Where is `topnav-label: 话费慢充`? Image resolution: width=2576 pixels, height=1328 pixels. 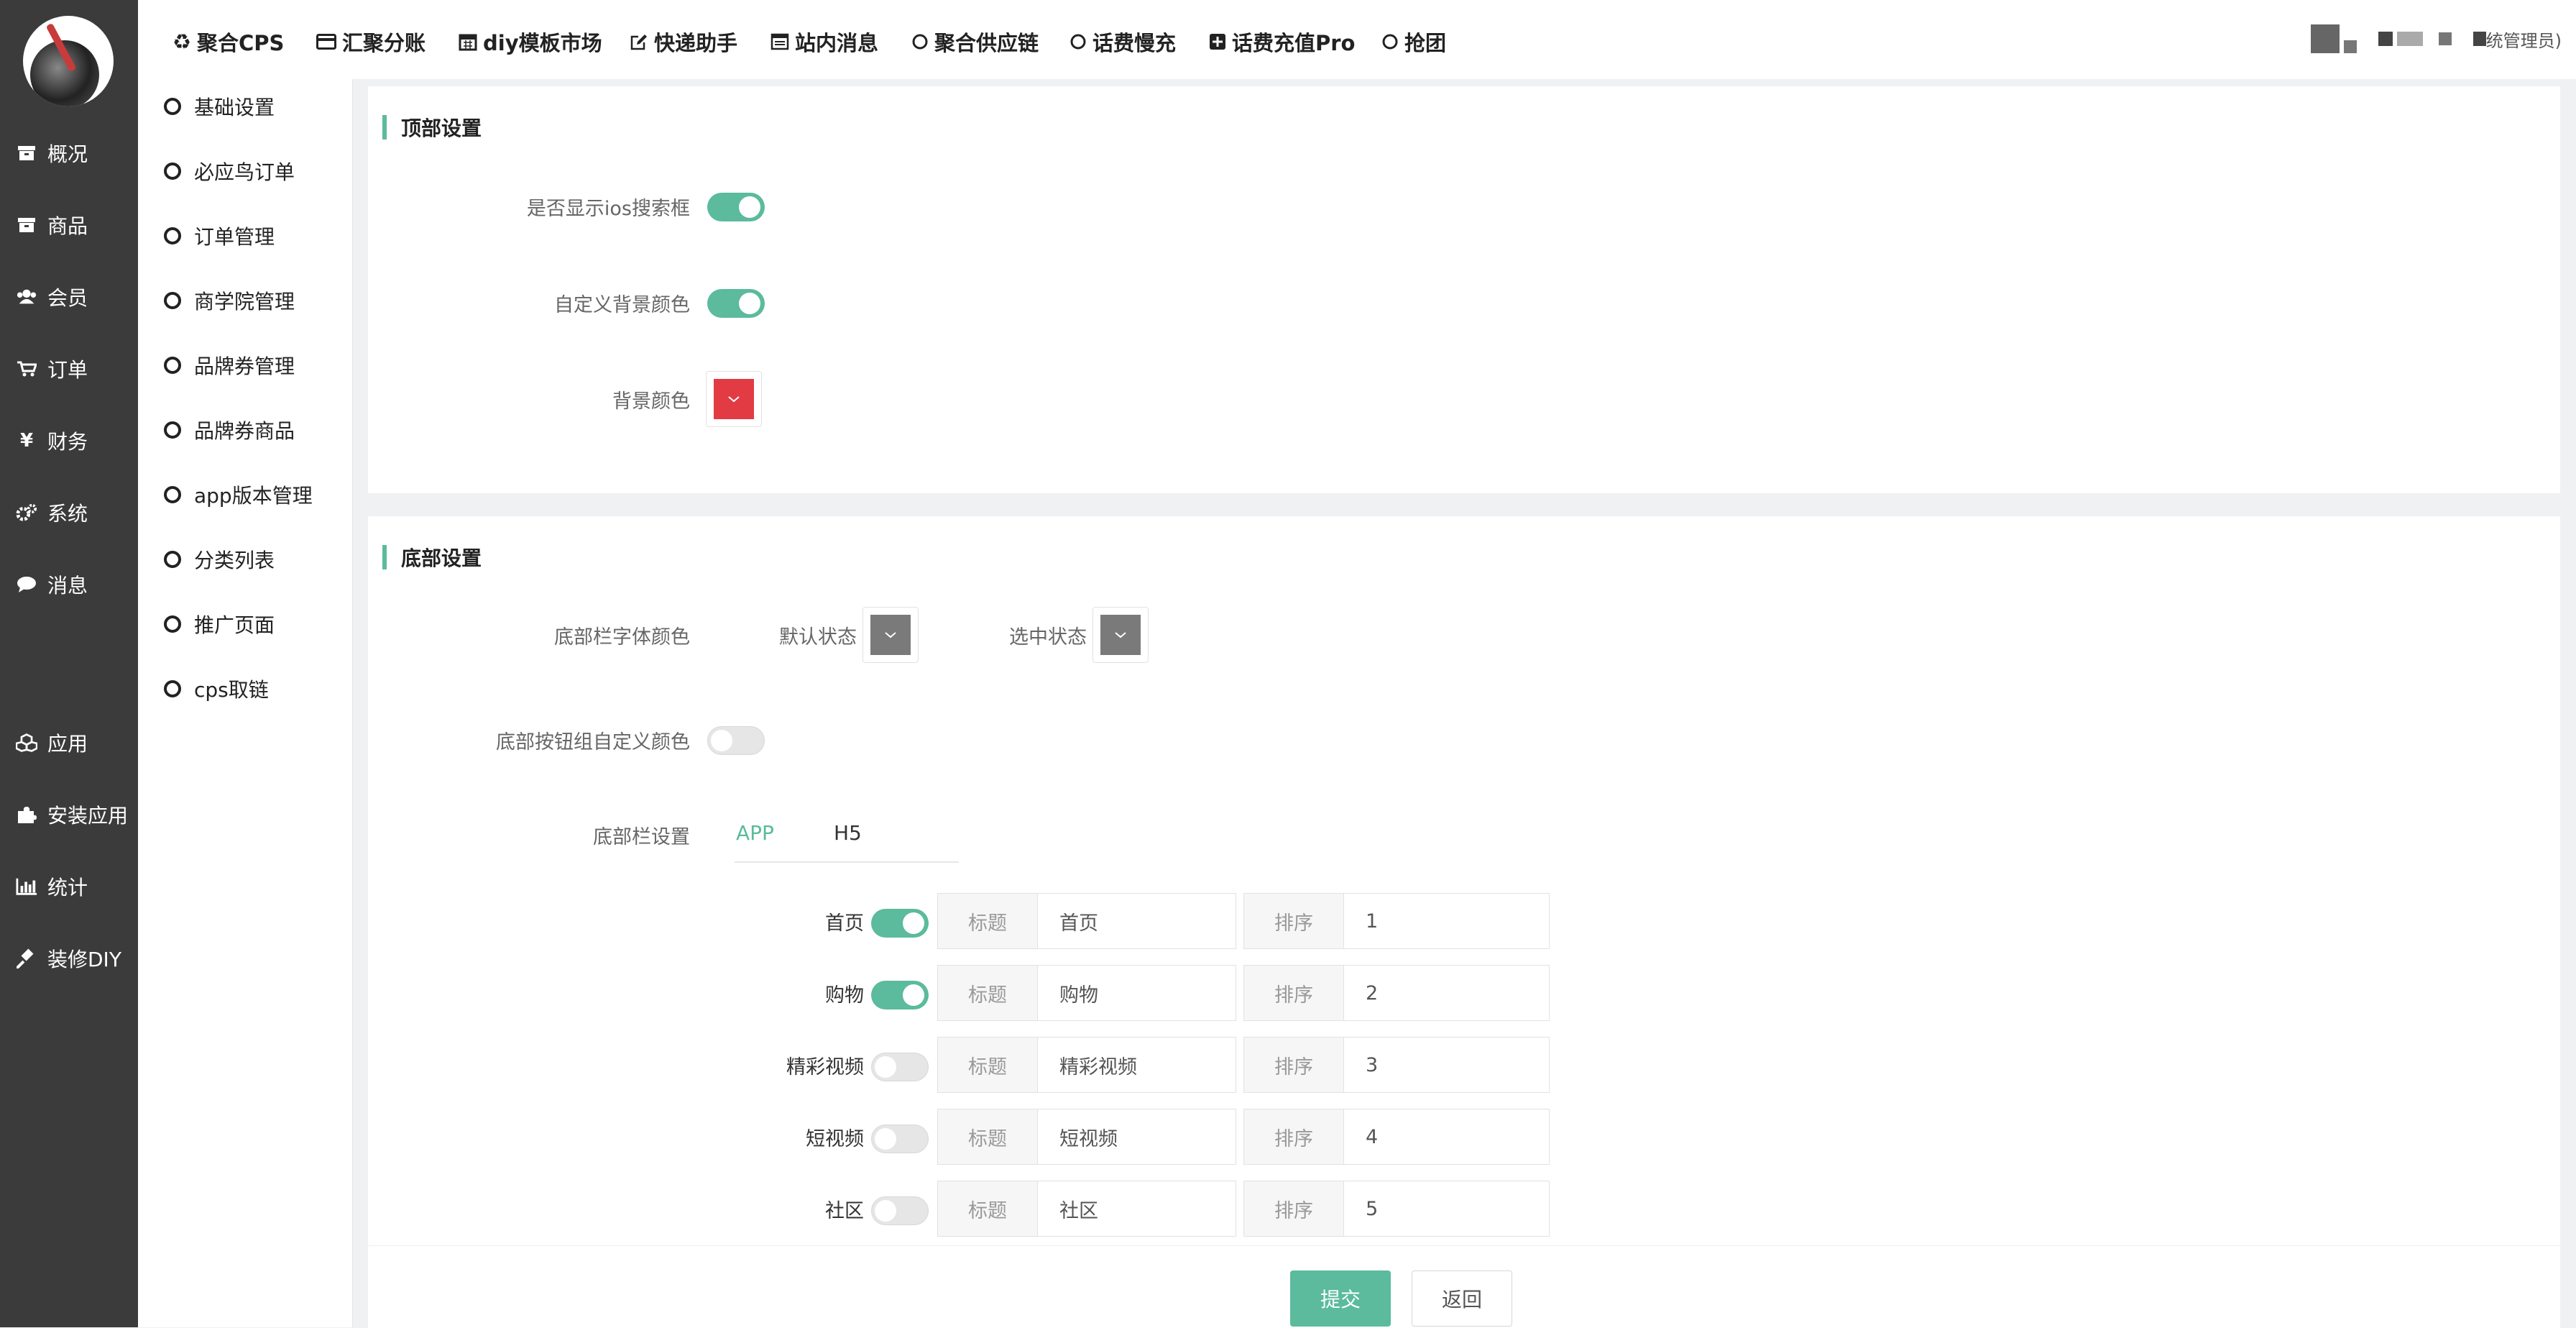
topnav-label: 话费慢充 is located at coordinates (1134, 43).